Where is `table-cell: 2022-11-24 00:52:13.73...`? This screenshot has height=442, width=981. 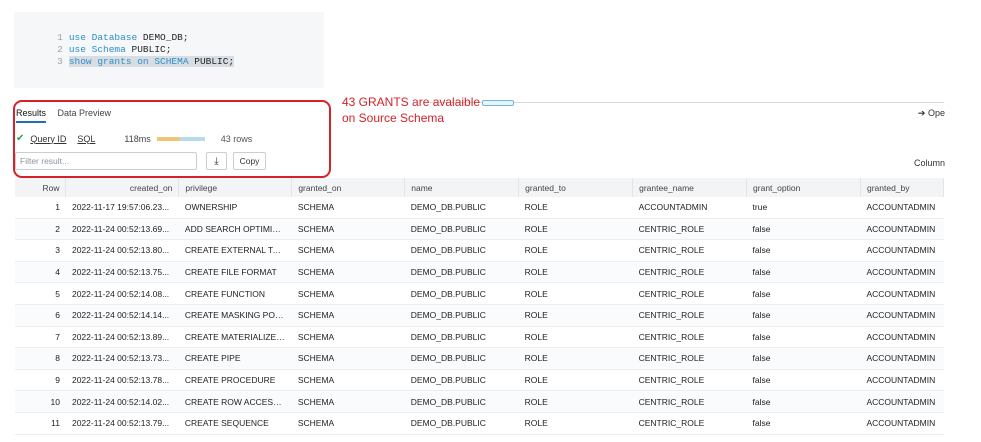
table-cell: 2022-11-24 00:52:13.73... is located at coordinates (122, 358).